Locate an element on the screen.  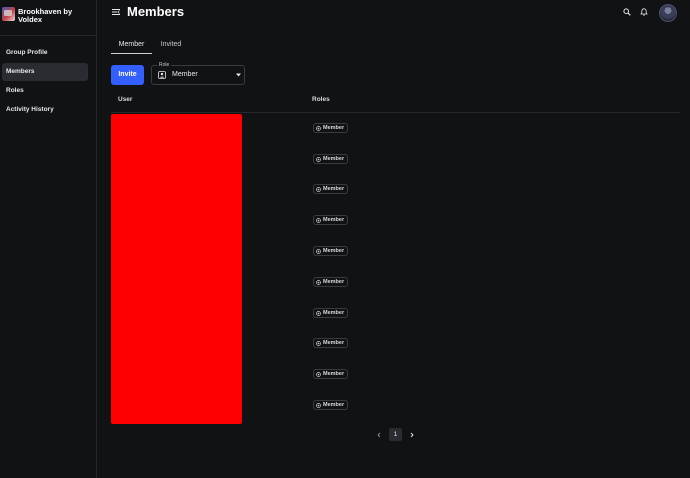
collapse-menu-icon is located at coordinates (116, 12).